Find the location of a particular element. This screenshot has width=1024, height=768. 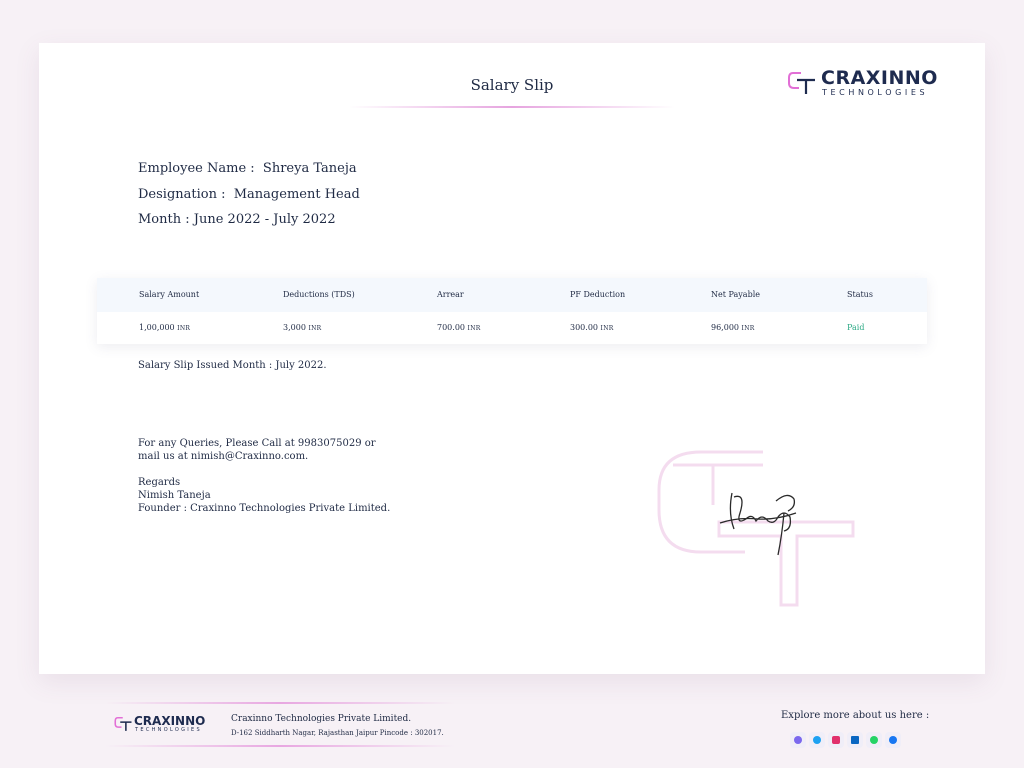

month-value: June 2022 - July 2022 is located at coordinates (264, 219).